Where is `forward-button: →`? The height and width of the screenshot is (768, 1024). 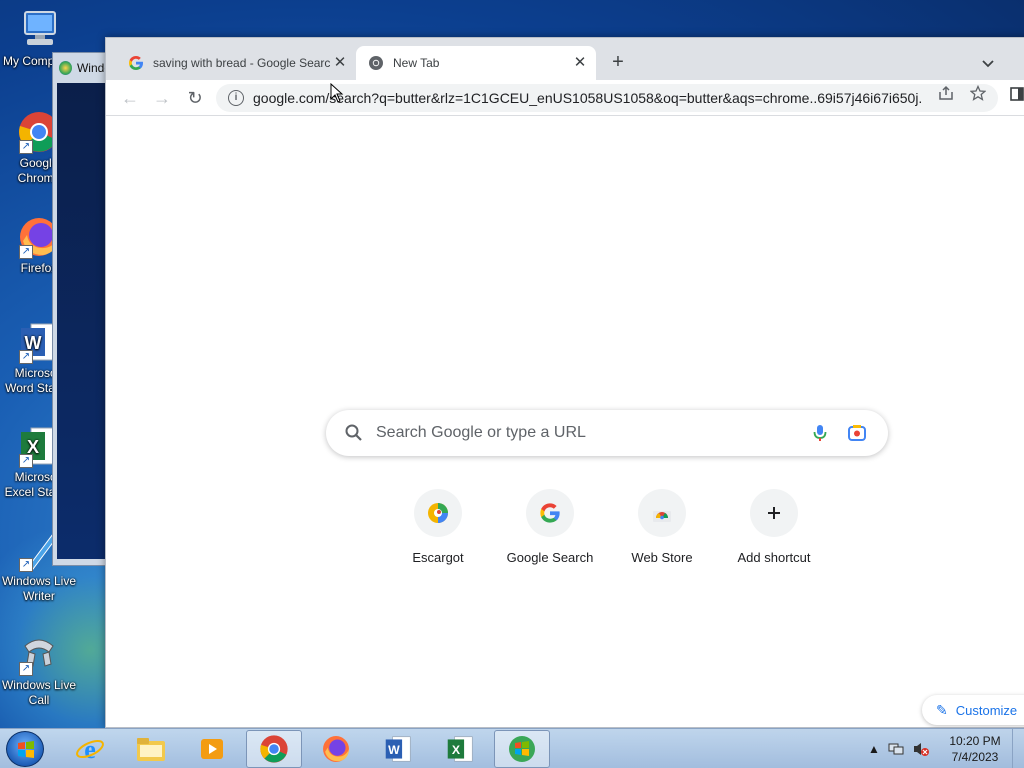 forward-button: → is located at coordinates (162, 98).